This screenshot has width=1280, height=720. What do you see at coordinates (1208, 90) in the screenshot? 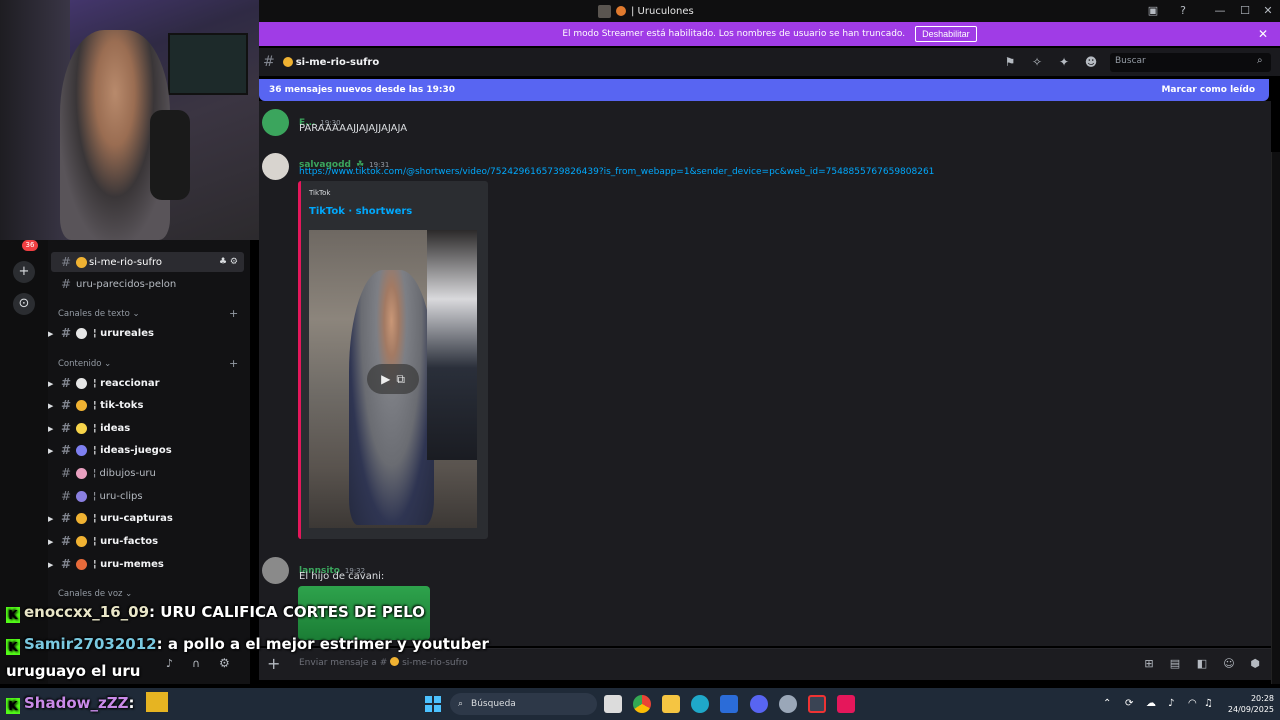
I see `mark-as-read-button: Marcar como leído` at bounding box center [1208, 90].